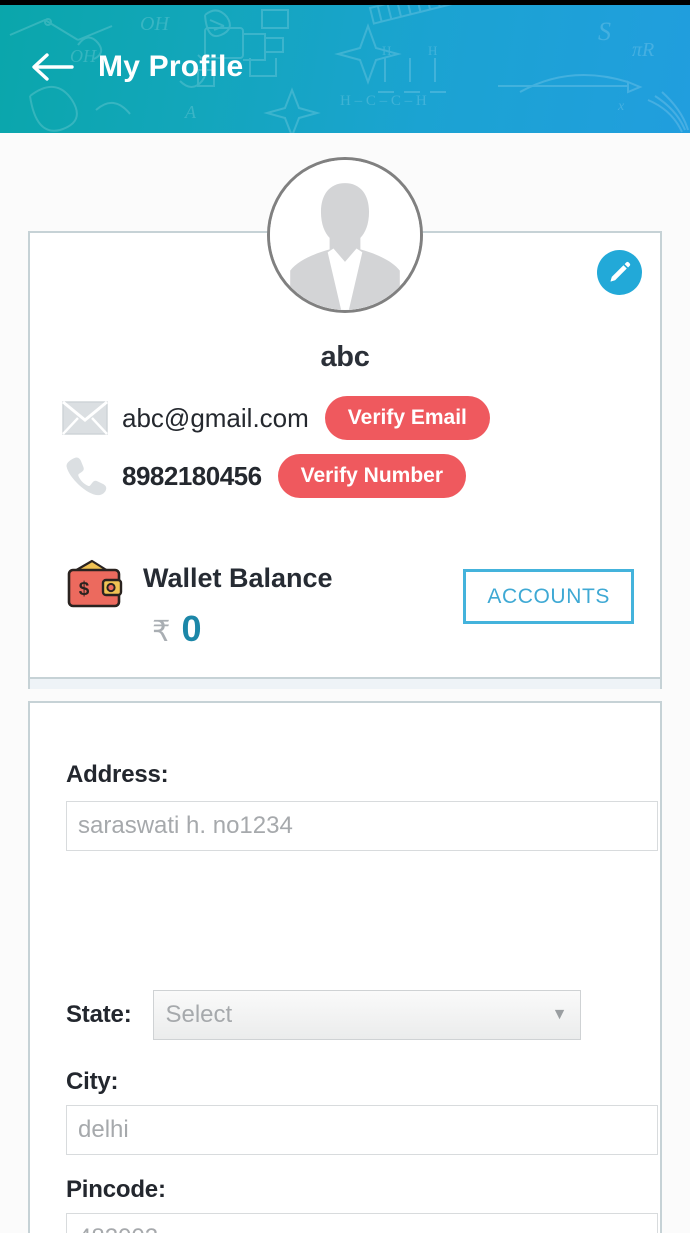 The image size is (690, 1233). I want to click on pincode-label: Pincode:, so click(116, 1189).